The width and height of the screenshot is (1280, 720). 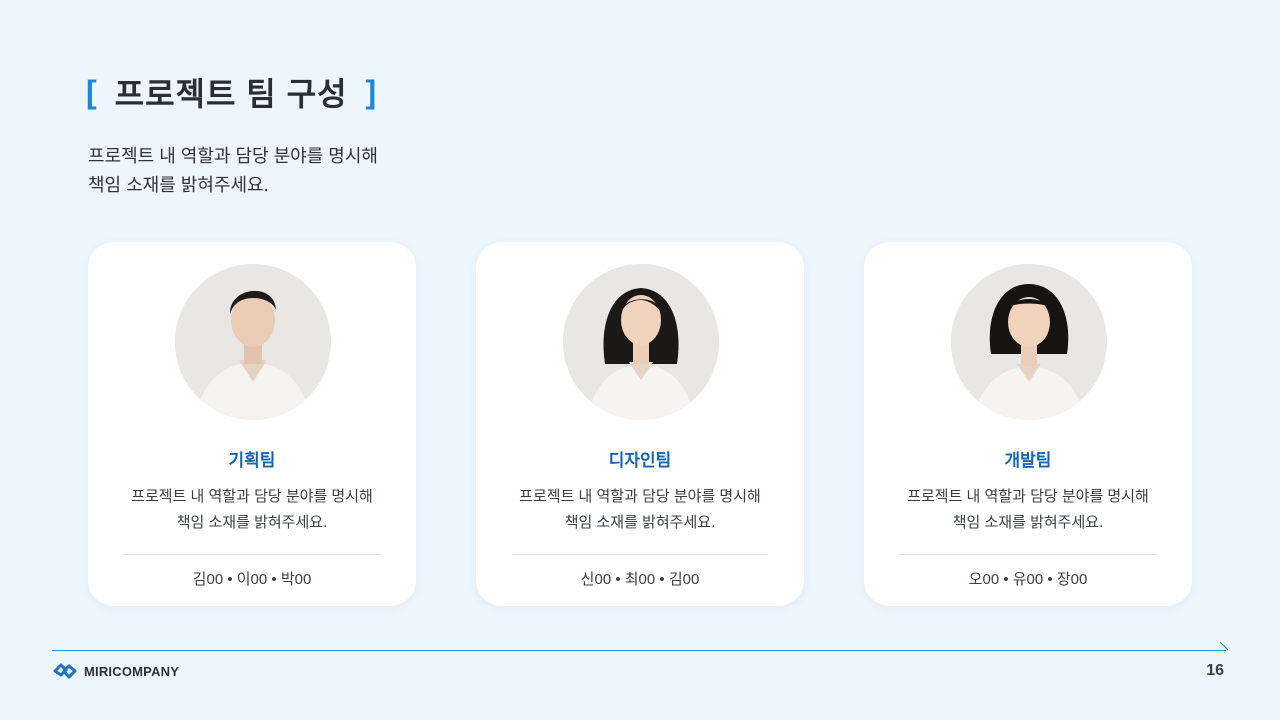 What do you see at coordinates (268, 171) in the screenshot?
I see `page-subtitle: 프로젝트 내 역할과 담당 분야를 명시해 책임 소재를 밝혀주세요.` at bounding box center [268, 171].